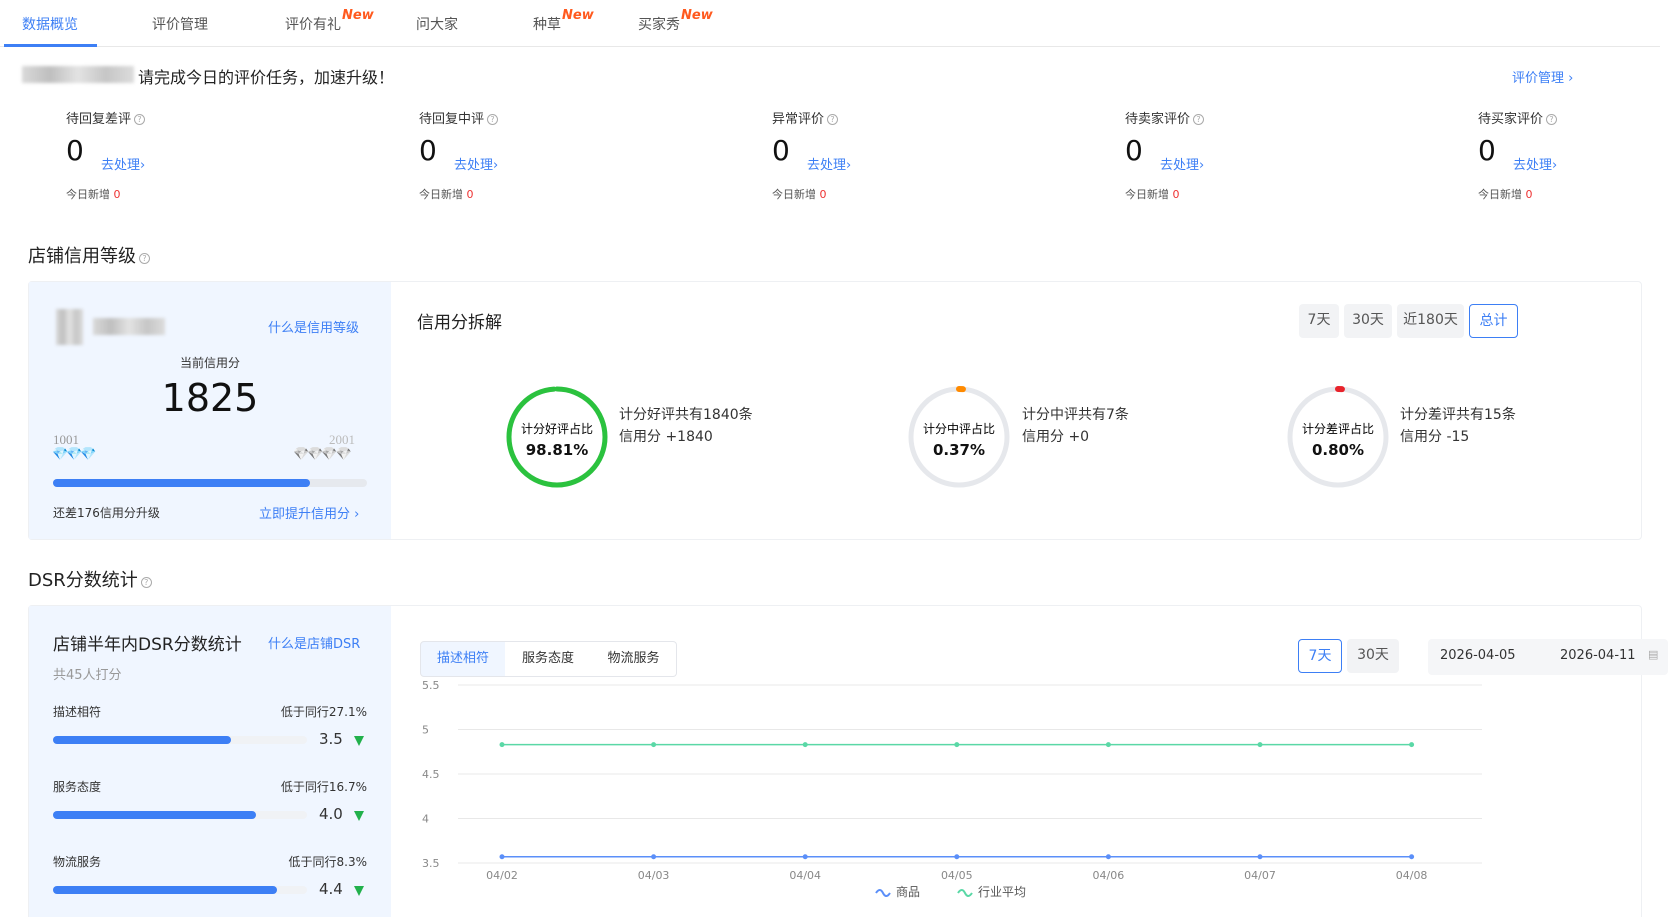 This screenshot has height=917, width=1672. What do you see at coordinates (1368, 321) in the screenshot?
I see `range-30d-button: 30天` at bounding box center [1368, 321].